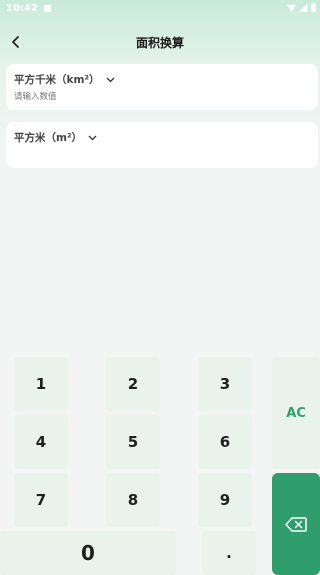  I want to click on status-icons, so click(301, 7).